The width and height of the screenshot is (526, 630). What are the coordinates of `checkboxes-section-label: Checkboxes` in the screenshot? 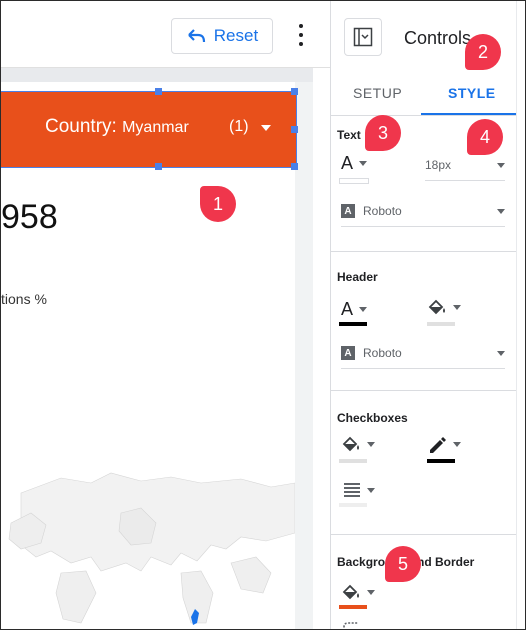 It's located at (372, 418).